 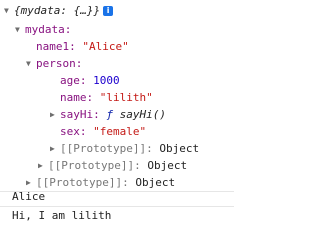 I want to click on mydata-prototype-row: ▶ [[Prototype]]: Object, so click(x=112, y=165).